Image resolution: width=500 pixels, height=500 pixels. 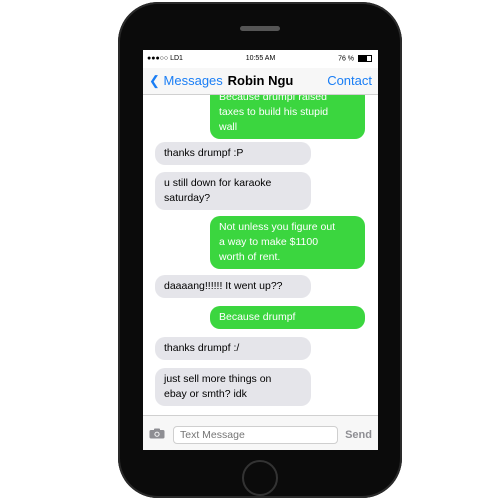 I want to click on battery-percent: 76 %, so click(x=346, y=59).